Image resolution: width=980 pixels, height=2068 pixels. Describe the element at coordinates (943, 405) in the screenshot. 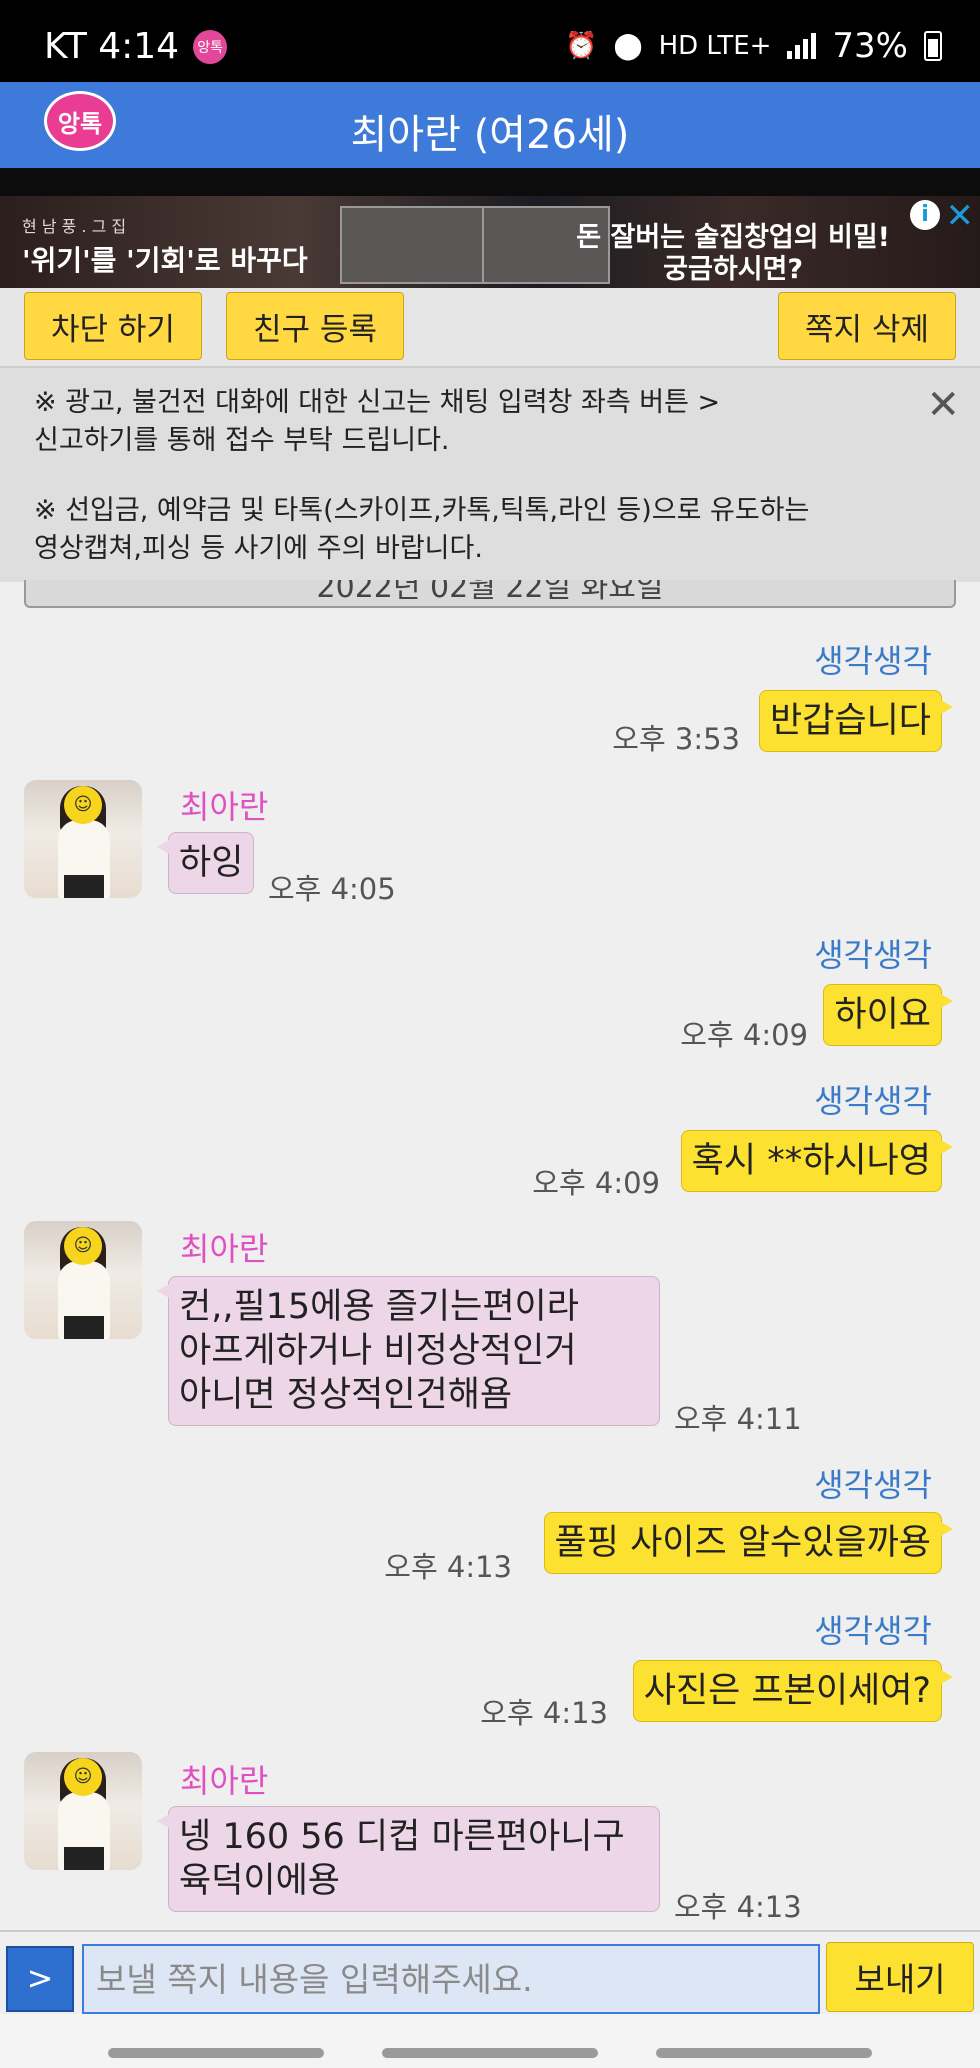

I see `notice-close-icon: ✕` at that location.